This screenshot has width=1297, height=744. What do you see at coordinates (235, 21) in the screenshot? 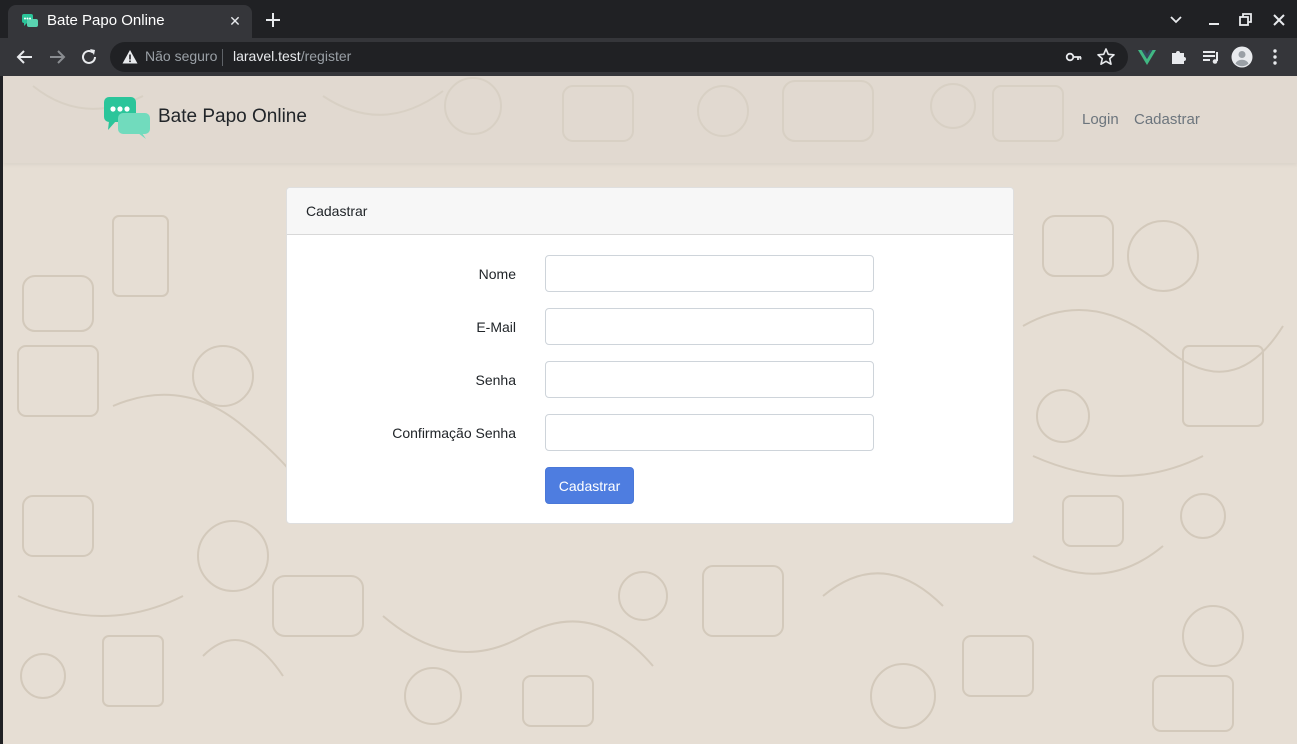
I see `close-icon: ✕` at bounding box center [235, 21].